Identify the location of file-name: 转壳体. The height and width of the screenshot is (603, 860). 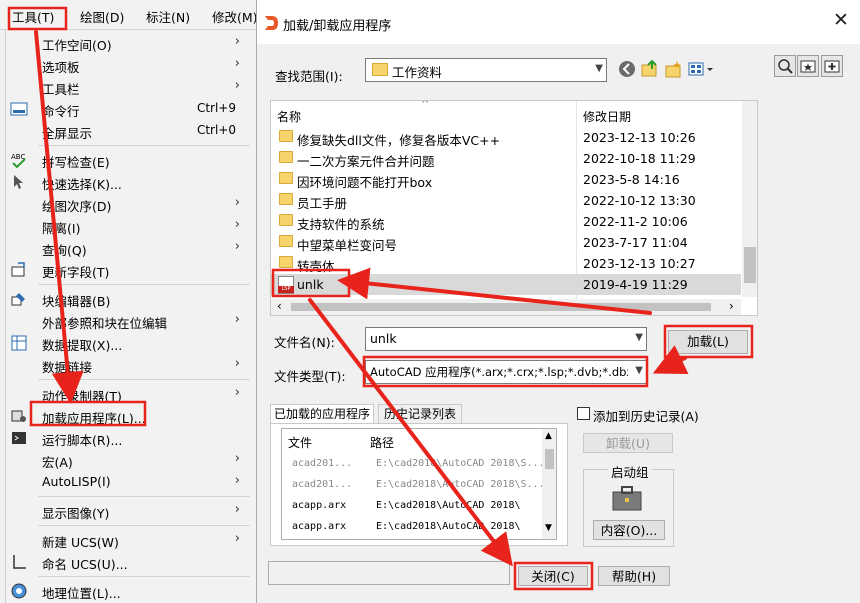
(316, 266).